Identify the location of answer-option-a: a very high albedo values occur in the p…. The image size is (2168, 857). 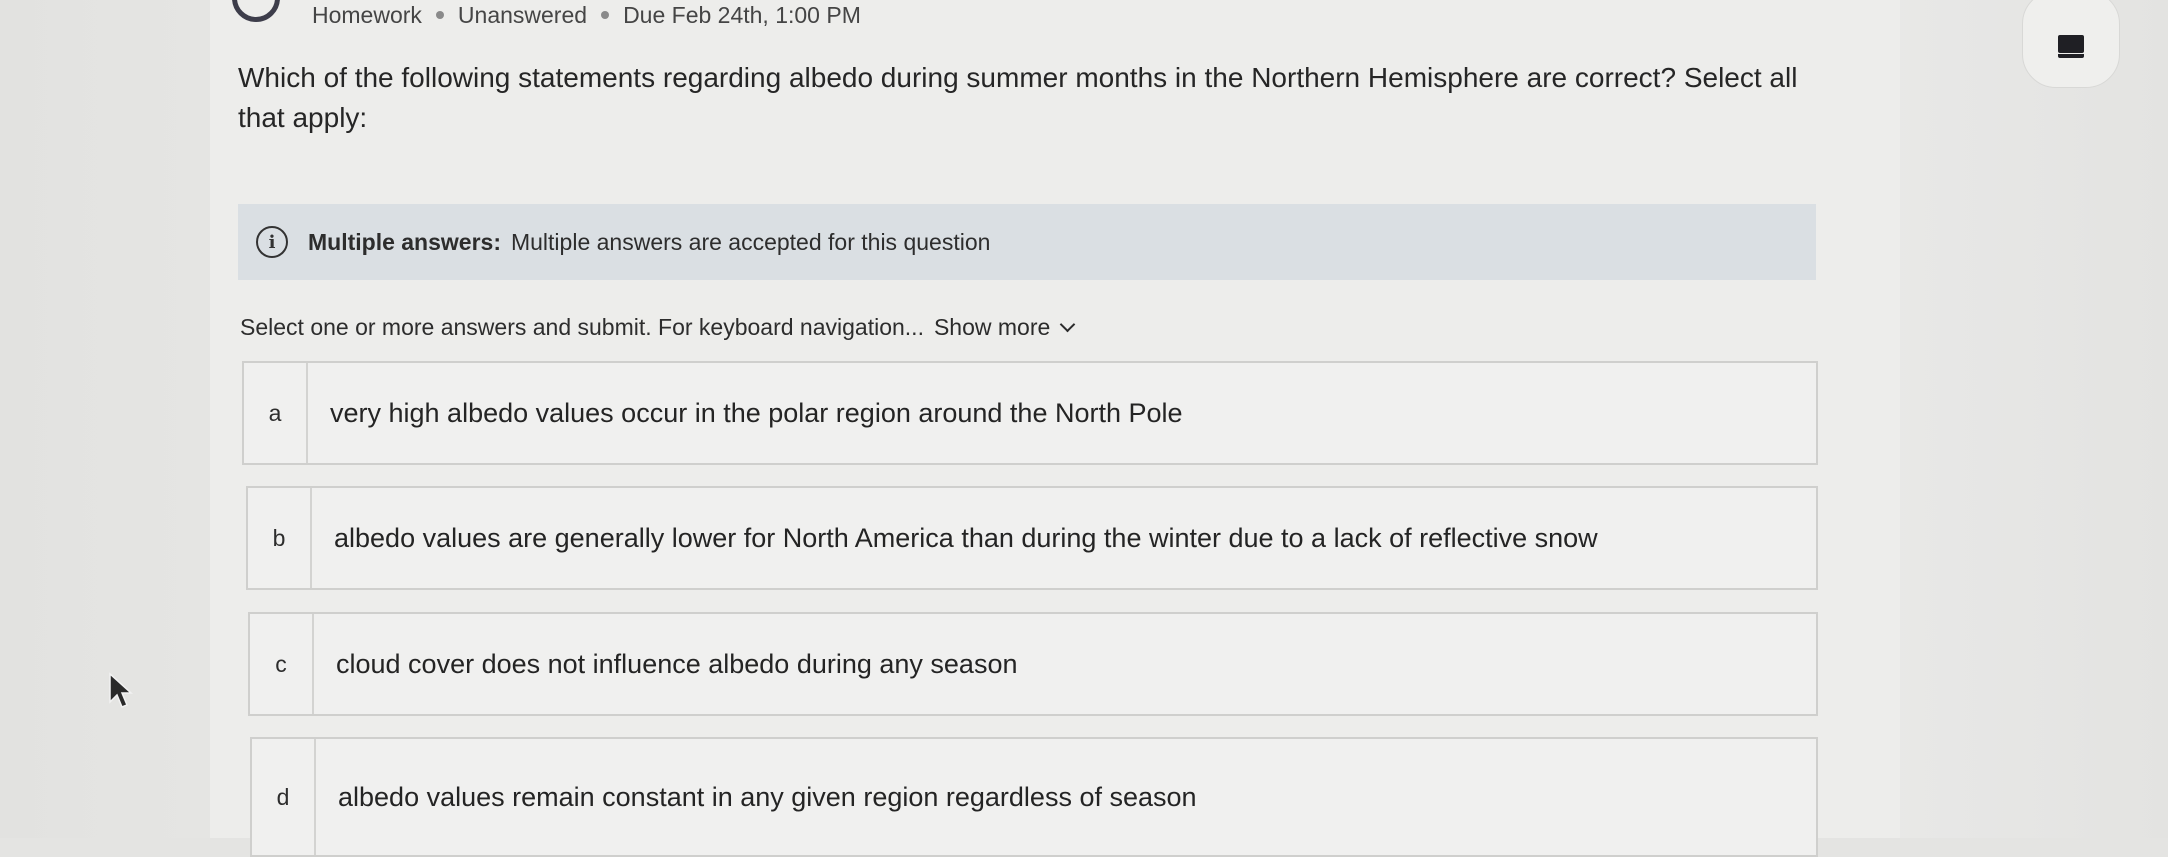
(1030, 413).